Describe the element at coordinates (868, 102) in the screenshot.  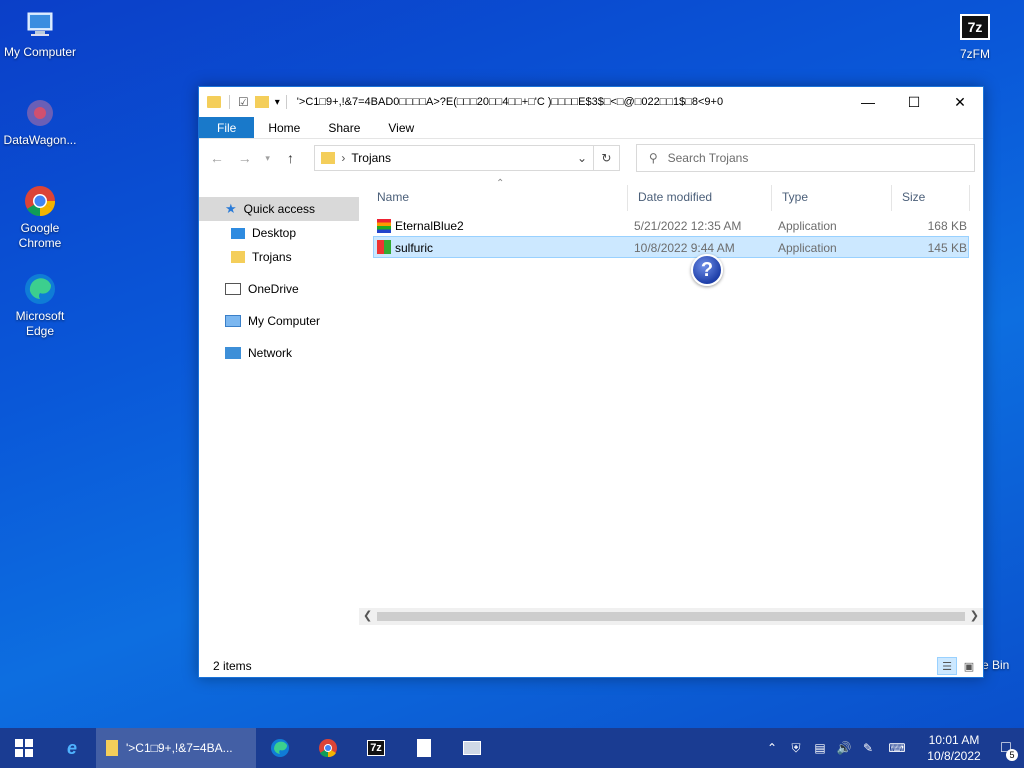
I see `minimize-button: —` at that location.